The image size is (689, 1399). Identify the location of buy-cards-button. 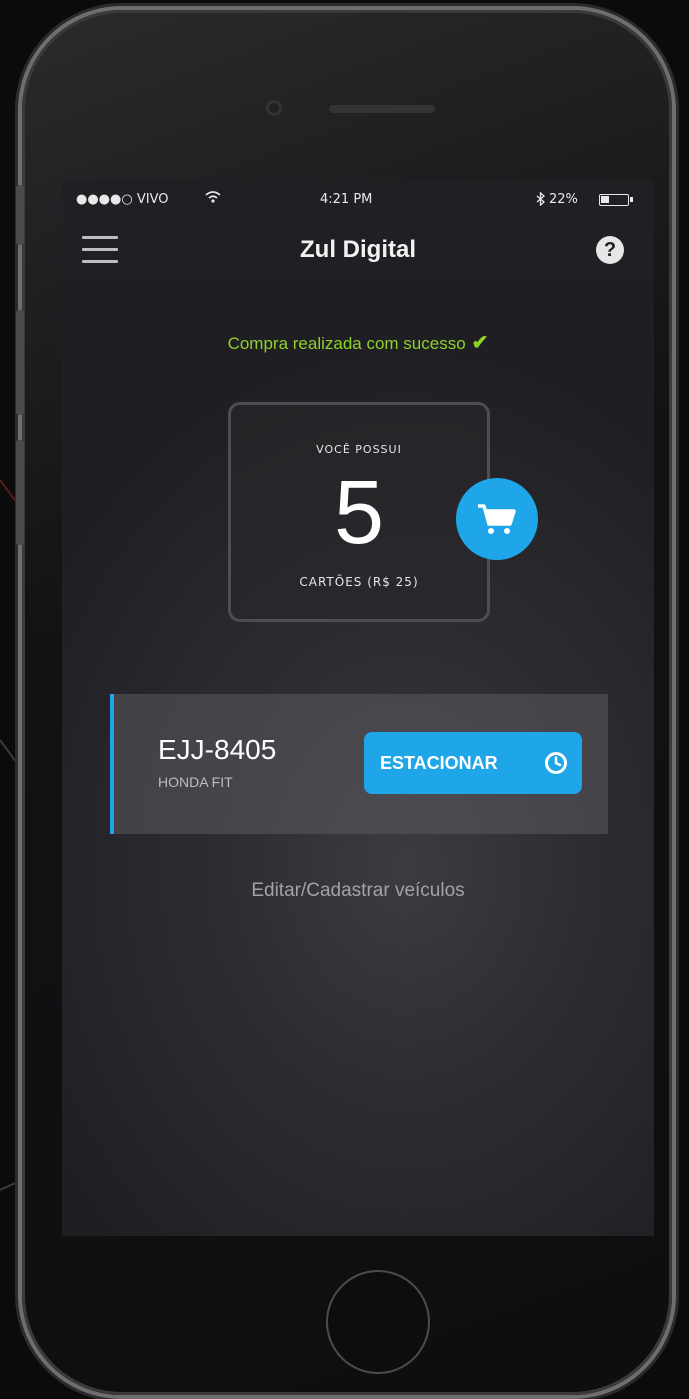
(497, 519).